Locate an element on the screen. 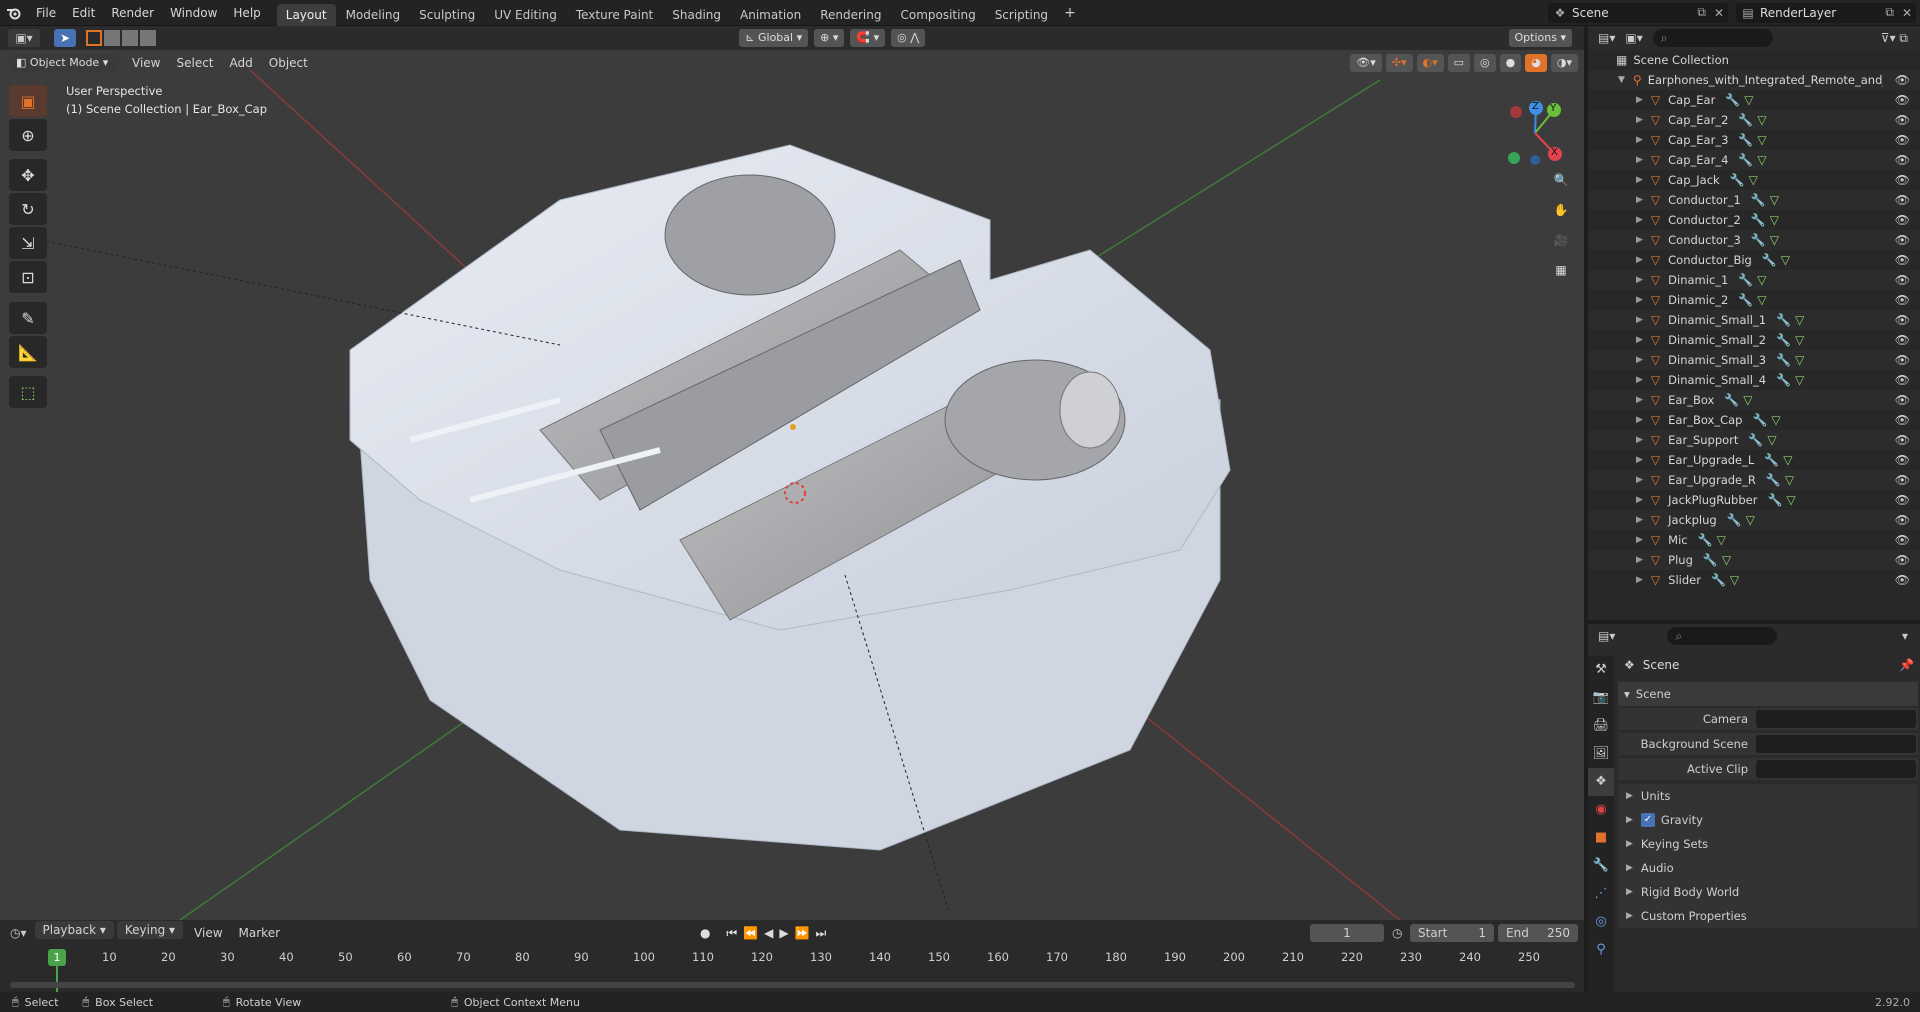  menu-help: Help is located at coordinates (246, 13).